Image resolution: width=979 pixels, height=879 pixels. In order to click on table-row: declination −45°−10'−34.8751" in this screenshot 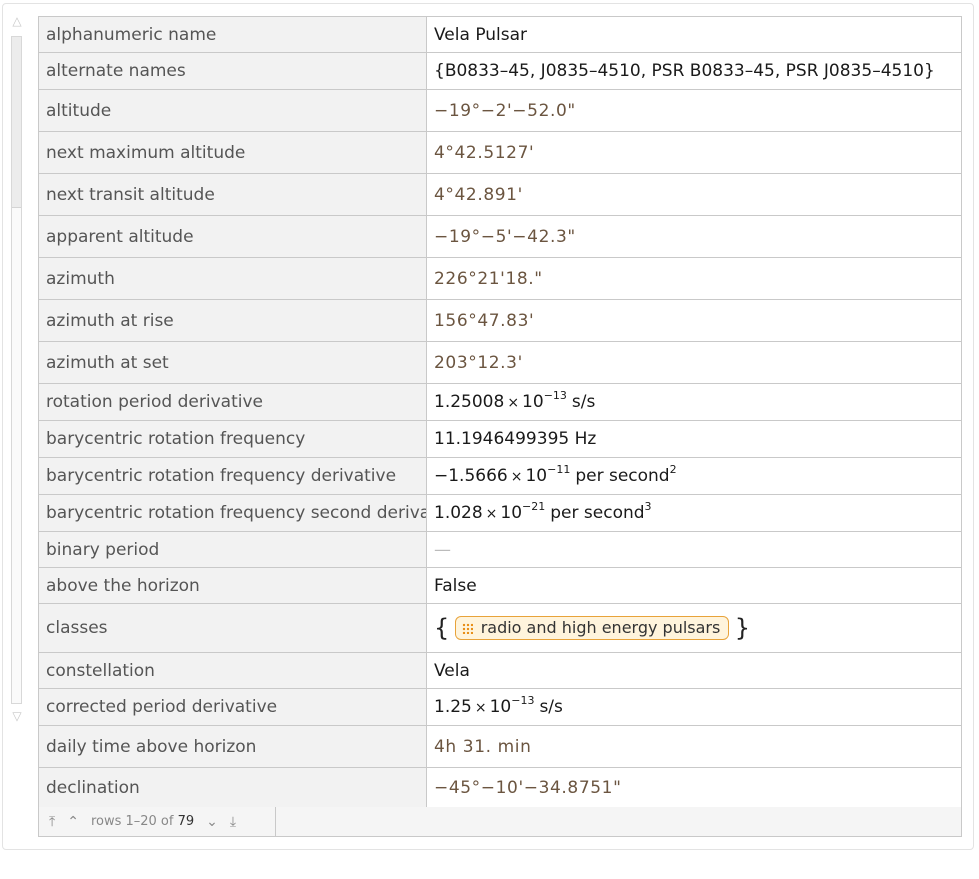, I will do `click(500, 788)`.